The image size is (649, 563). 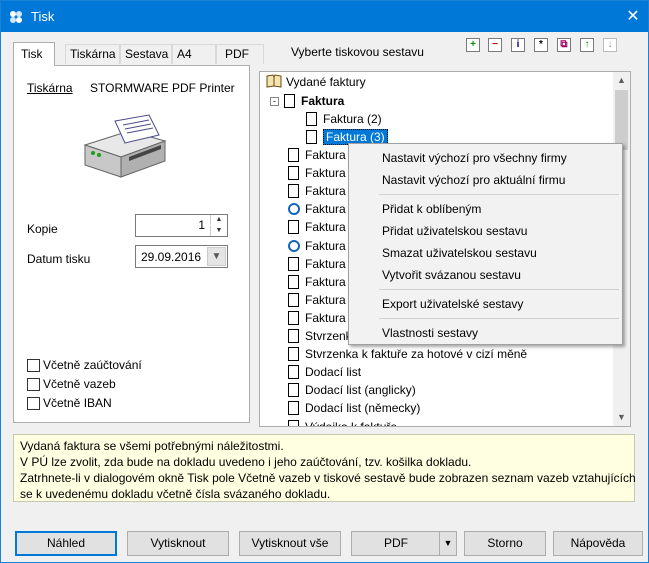 What do you see at coordinates (621, 417) in the screenshot?
I see `scroll-down-icon: ▼` at bounding box center [621, 417].